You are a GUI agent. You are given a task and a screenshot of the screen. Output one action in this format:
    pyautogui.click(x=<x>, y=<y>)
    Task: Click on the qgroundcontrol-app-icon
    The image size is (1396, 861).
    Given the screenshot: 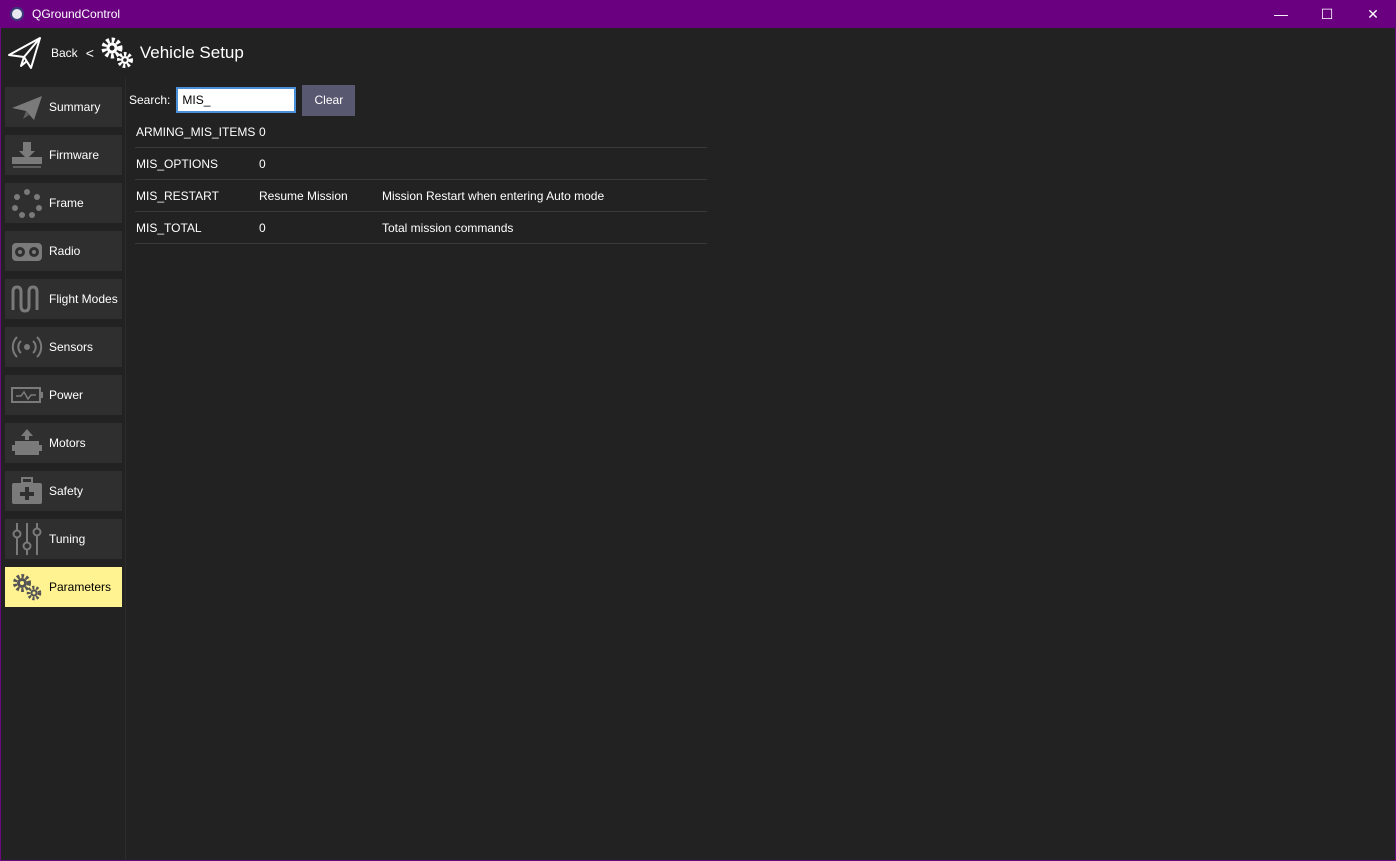 What is the action you would take?
    pyautogui.click(x=17, y=14)
    